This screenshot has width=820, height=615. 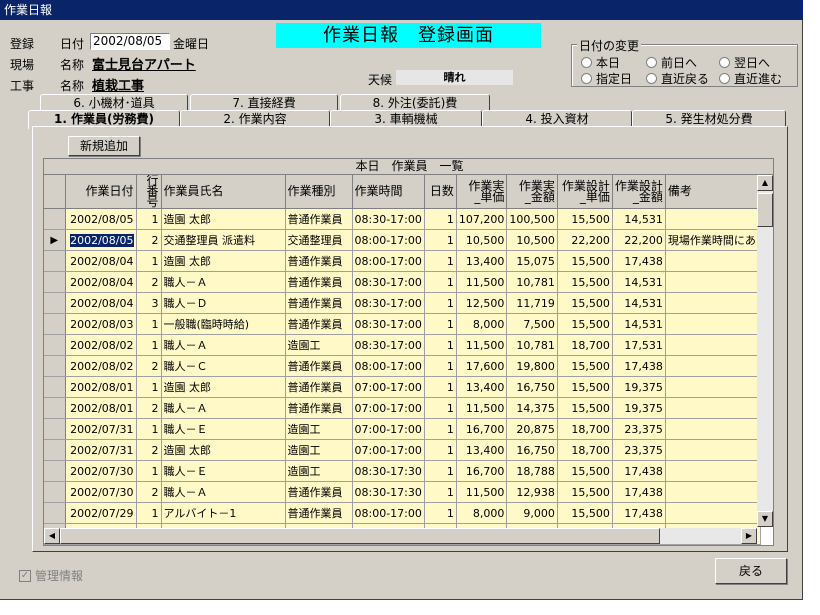 I want to click on table-cell: 現場作業時間にあ, so click(x=713, y=240).